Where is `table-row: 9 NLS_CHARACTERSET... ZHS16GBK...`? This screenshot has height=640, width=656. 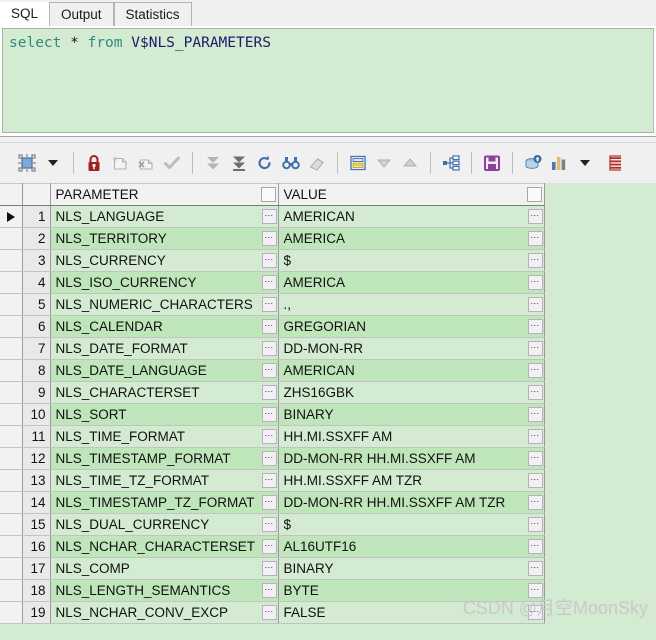 table-row: 9 NLS_CHARACTERSET... ZHS16GBK... is located at coordinates (272, 392).